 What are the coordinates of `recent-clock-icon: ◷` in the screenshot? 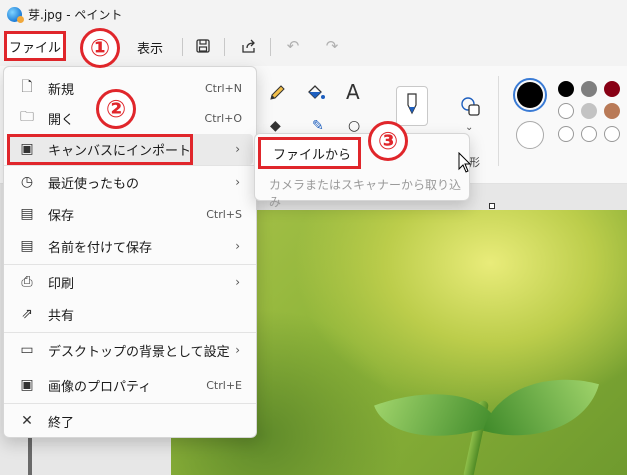 It's located at (27, 182).